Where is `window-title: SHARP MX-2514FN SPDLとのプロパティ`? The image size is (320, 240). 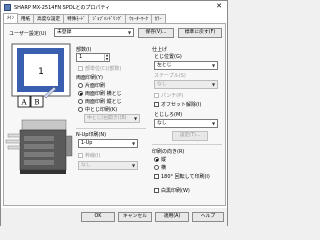
window-title: SHARP MX-2514FN SPDLとのプロパティ is located at coordinates (62, 7).